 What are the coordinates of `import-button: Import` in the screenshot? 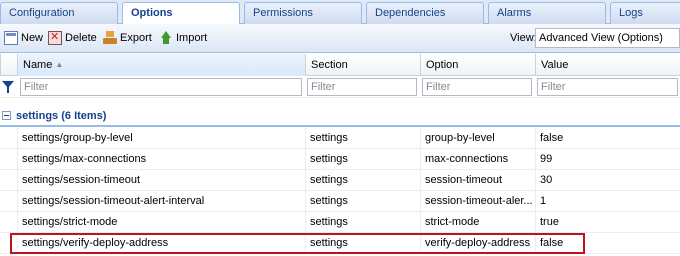 It's located at (183, 38).